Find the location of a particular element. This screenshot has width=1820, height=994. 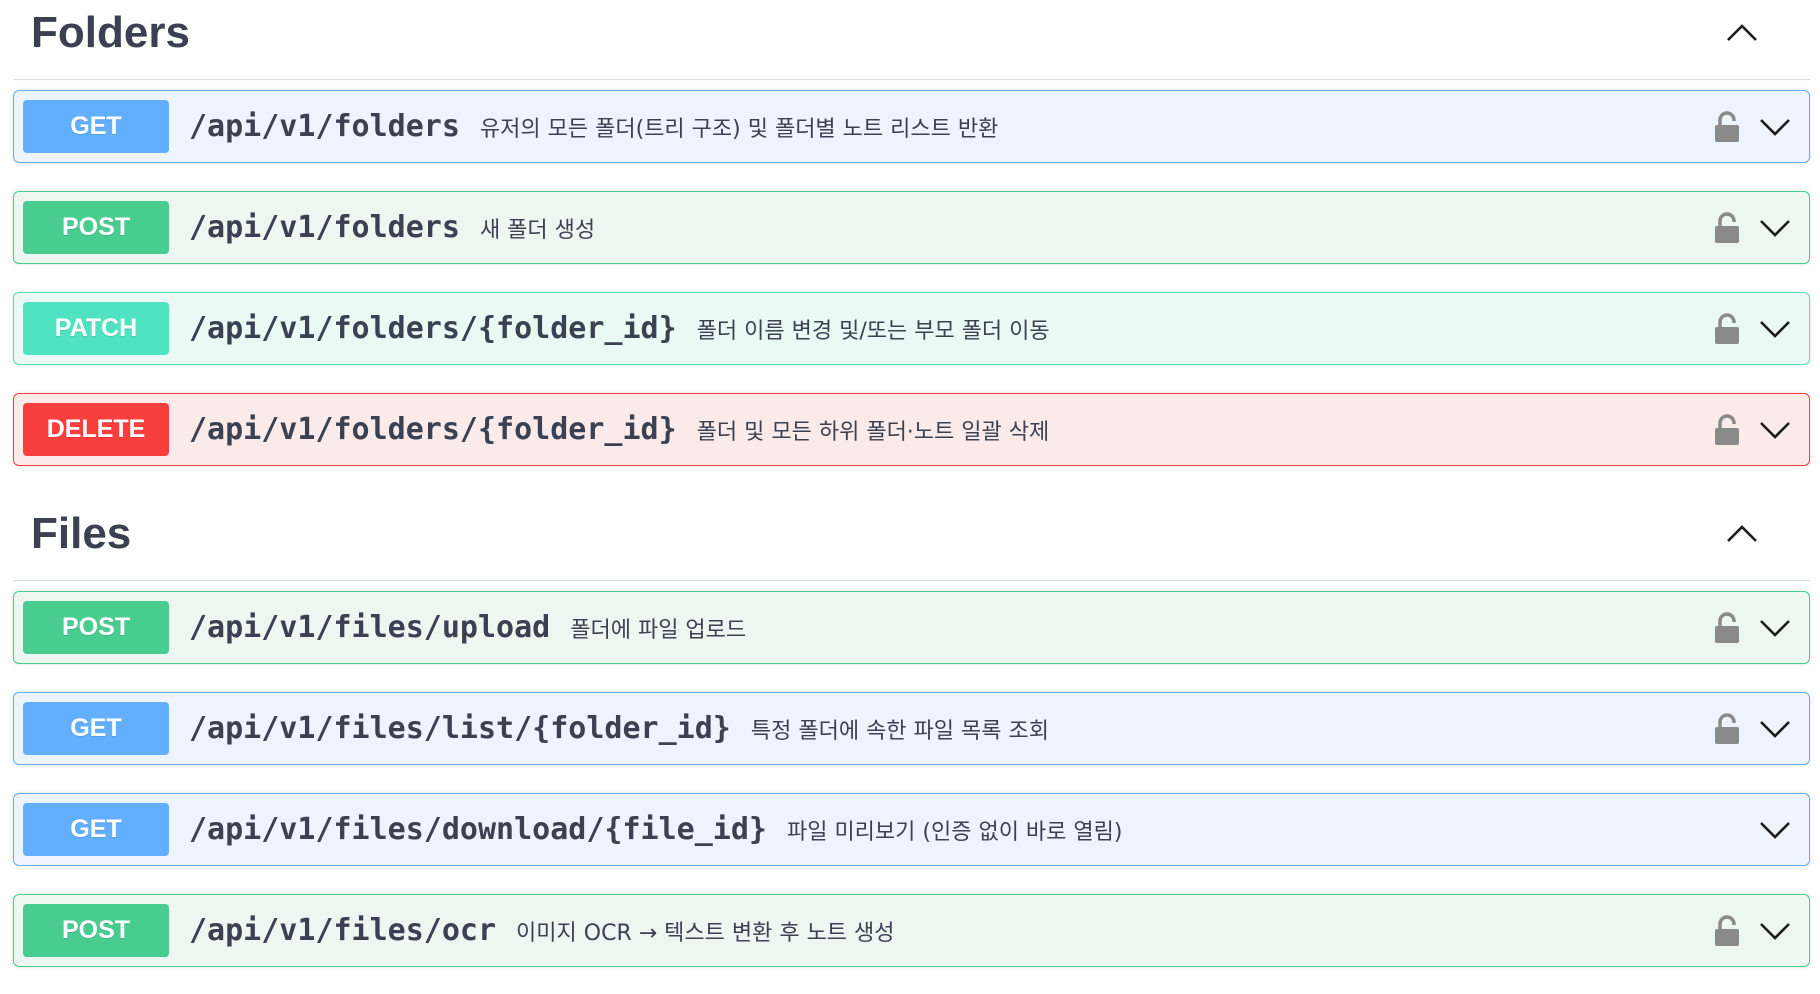

section-title: Files is located at coordinates (81, 533).